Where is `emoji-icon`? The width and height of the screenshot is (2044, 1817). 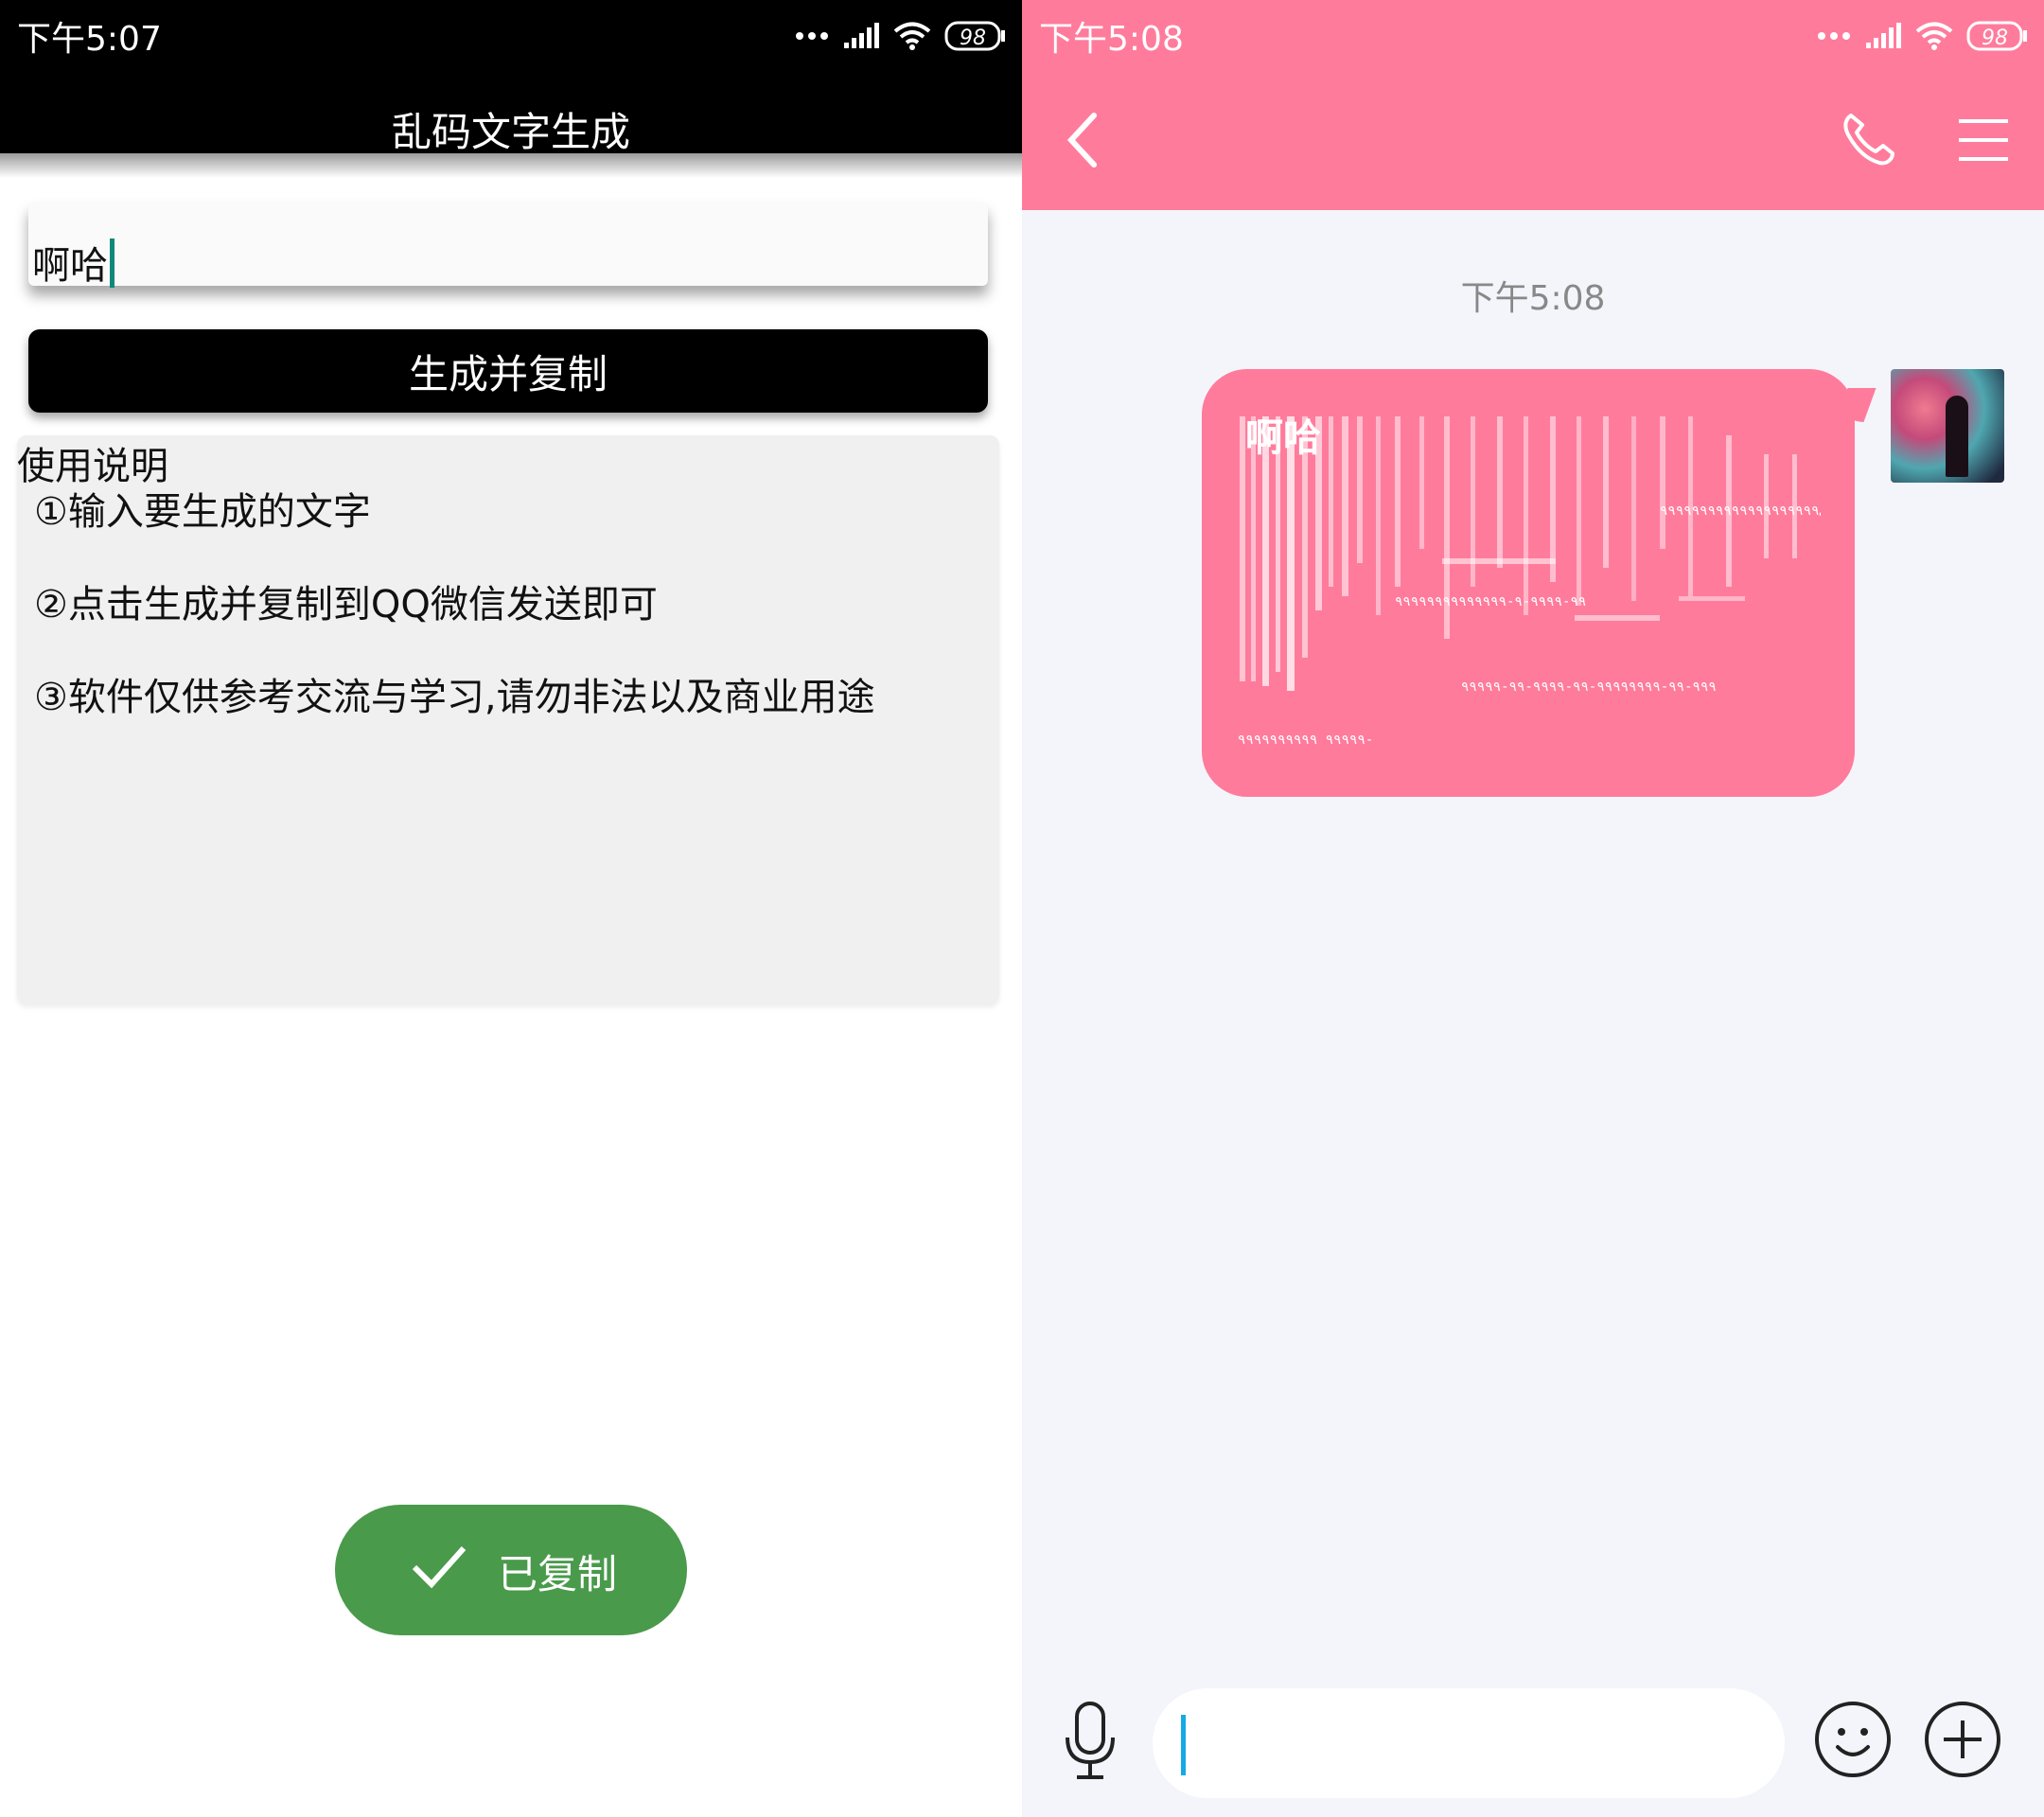 emoji-icon is located at coordinates (1853, 1740).